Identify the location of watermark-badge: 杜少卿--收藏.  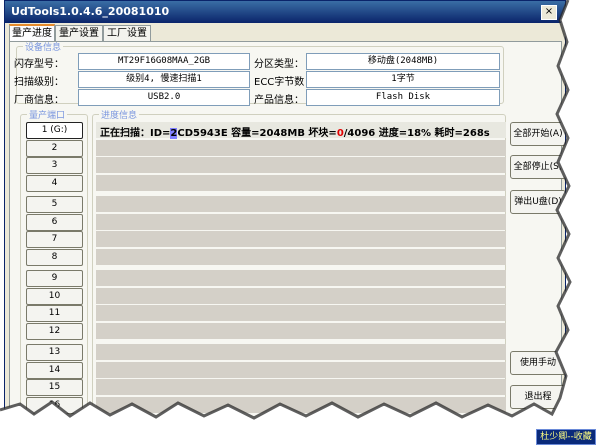
(566, 437).